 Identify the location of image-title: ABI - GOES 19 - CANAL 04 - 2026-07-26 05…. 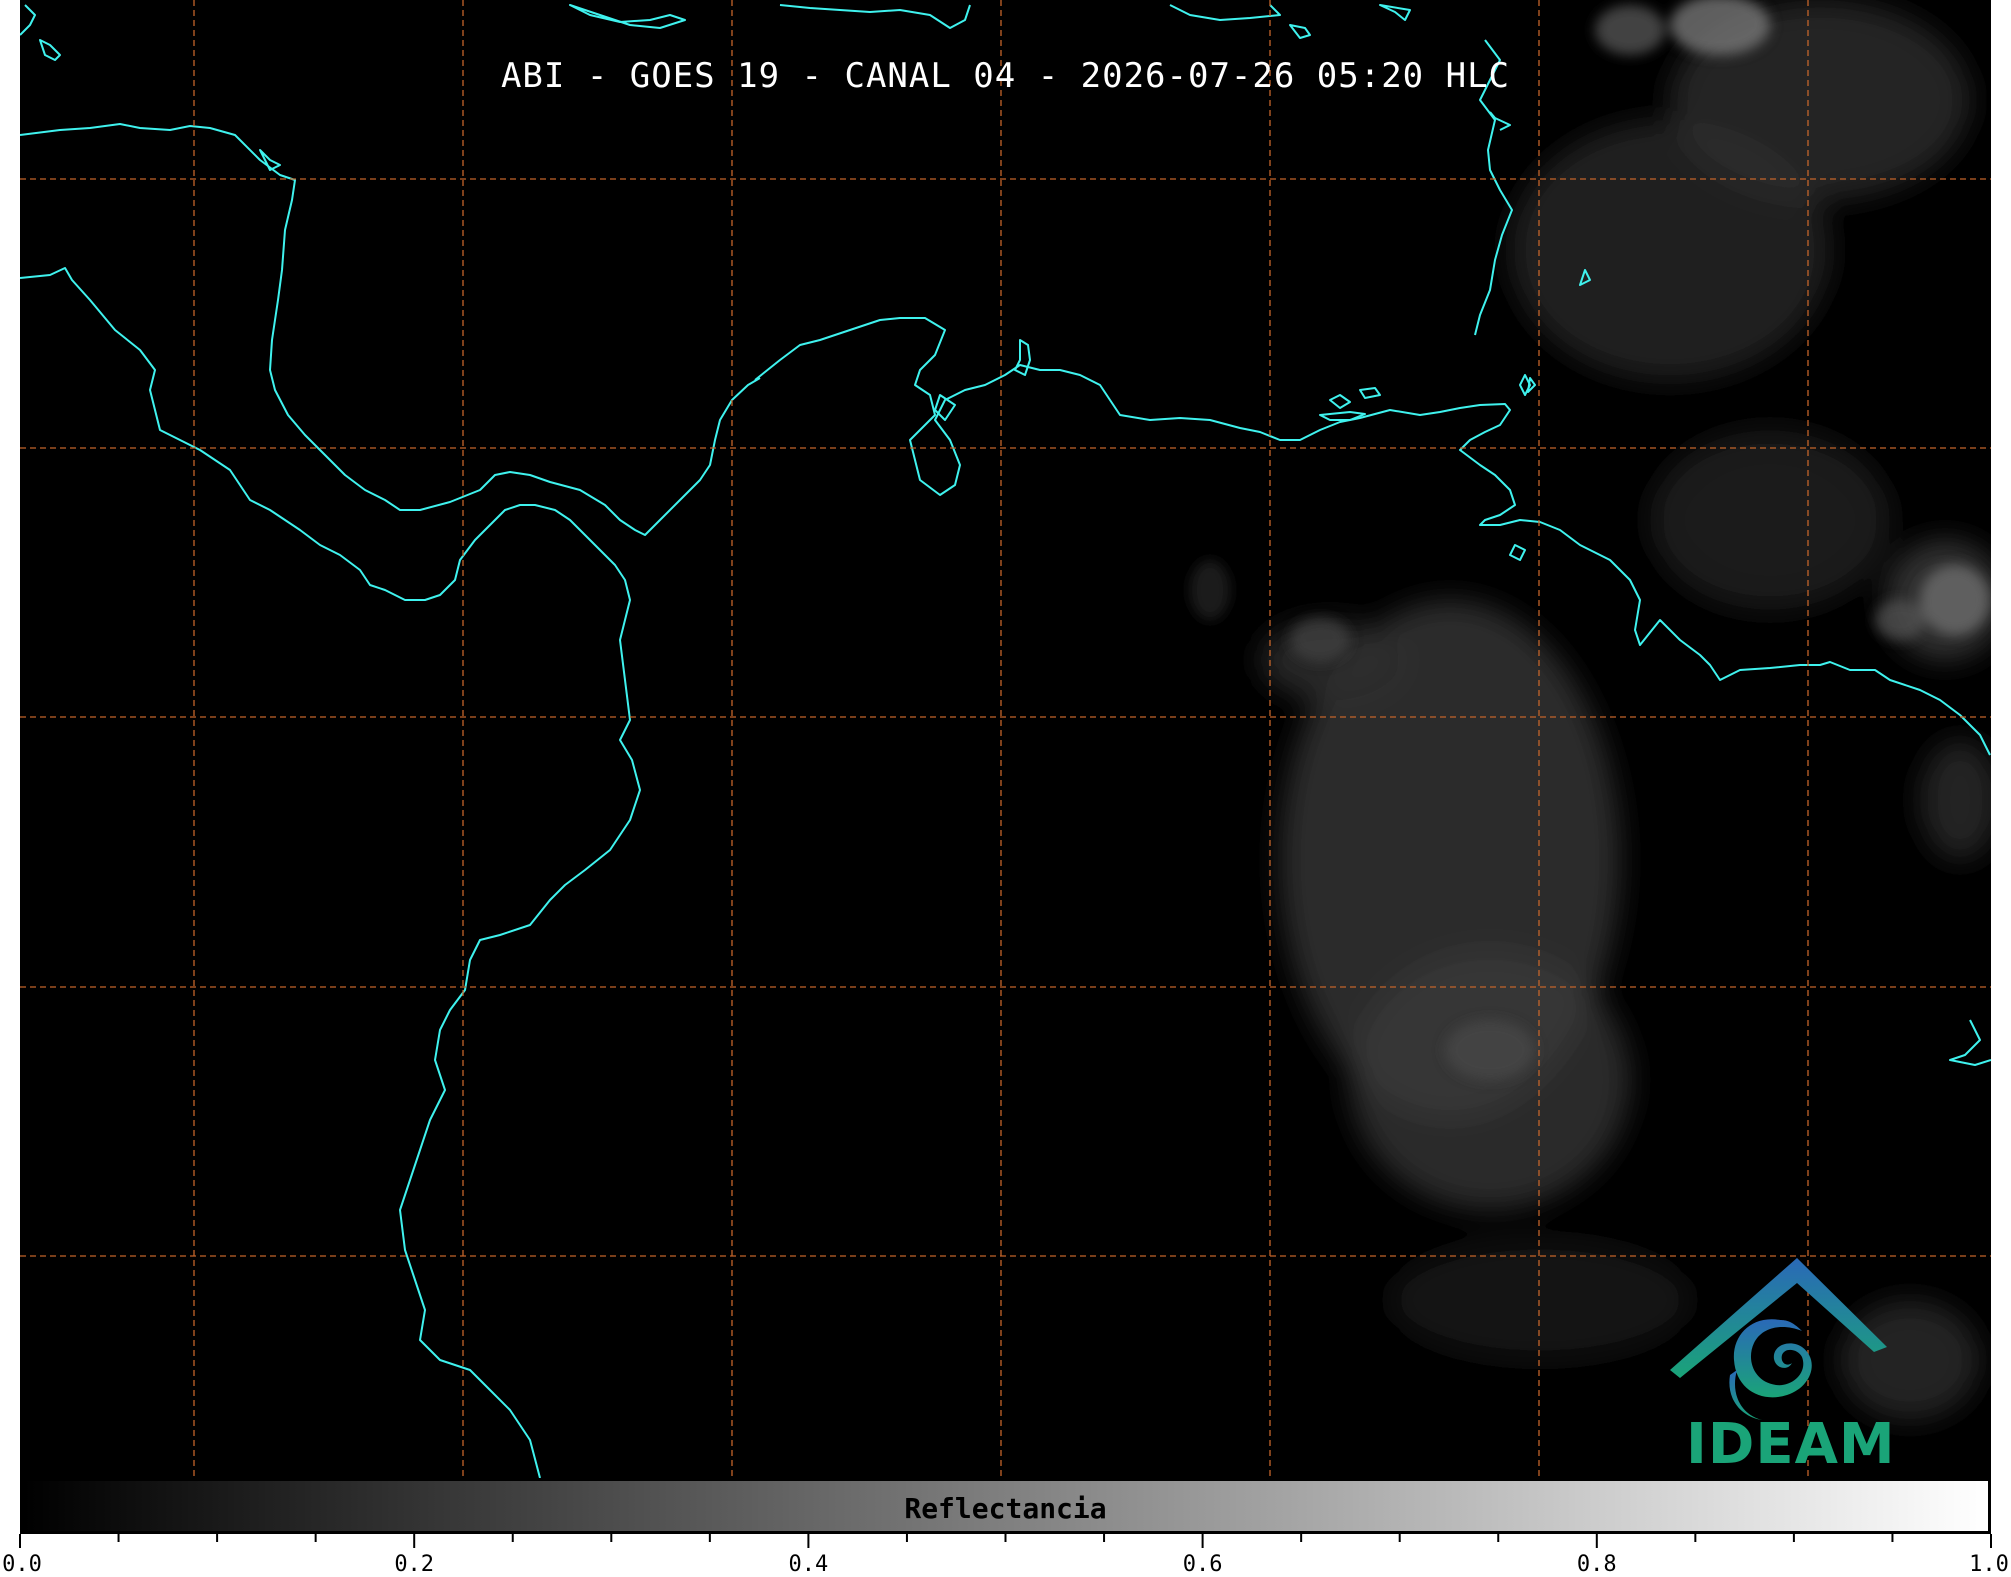
(1005, 76).